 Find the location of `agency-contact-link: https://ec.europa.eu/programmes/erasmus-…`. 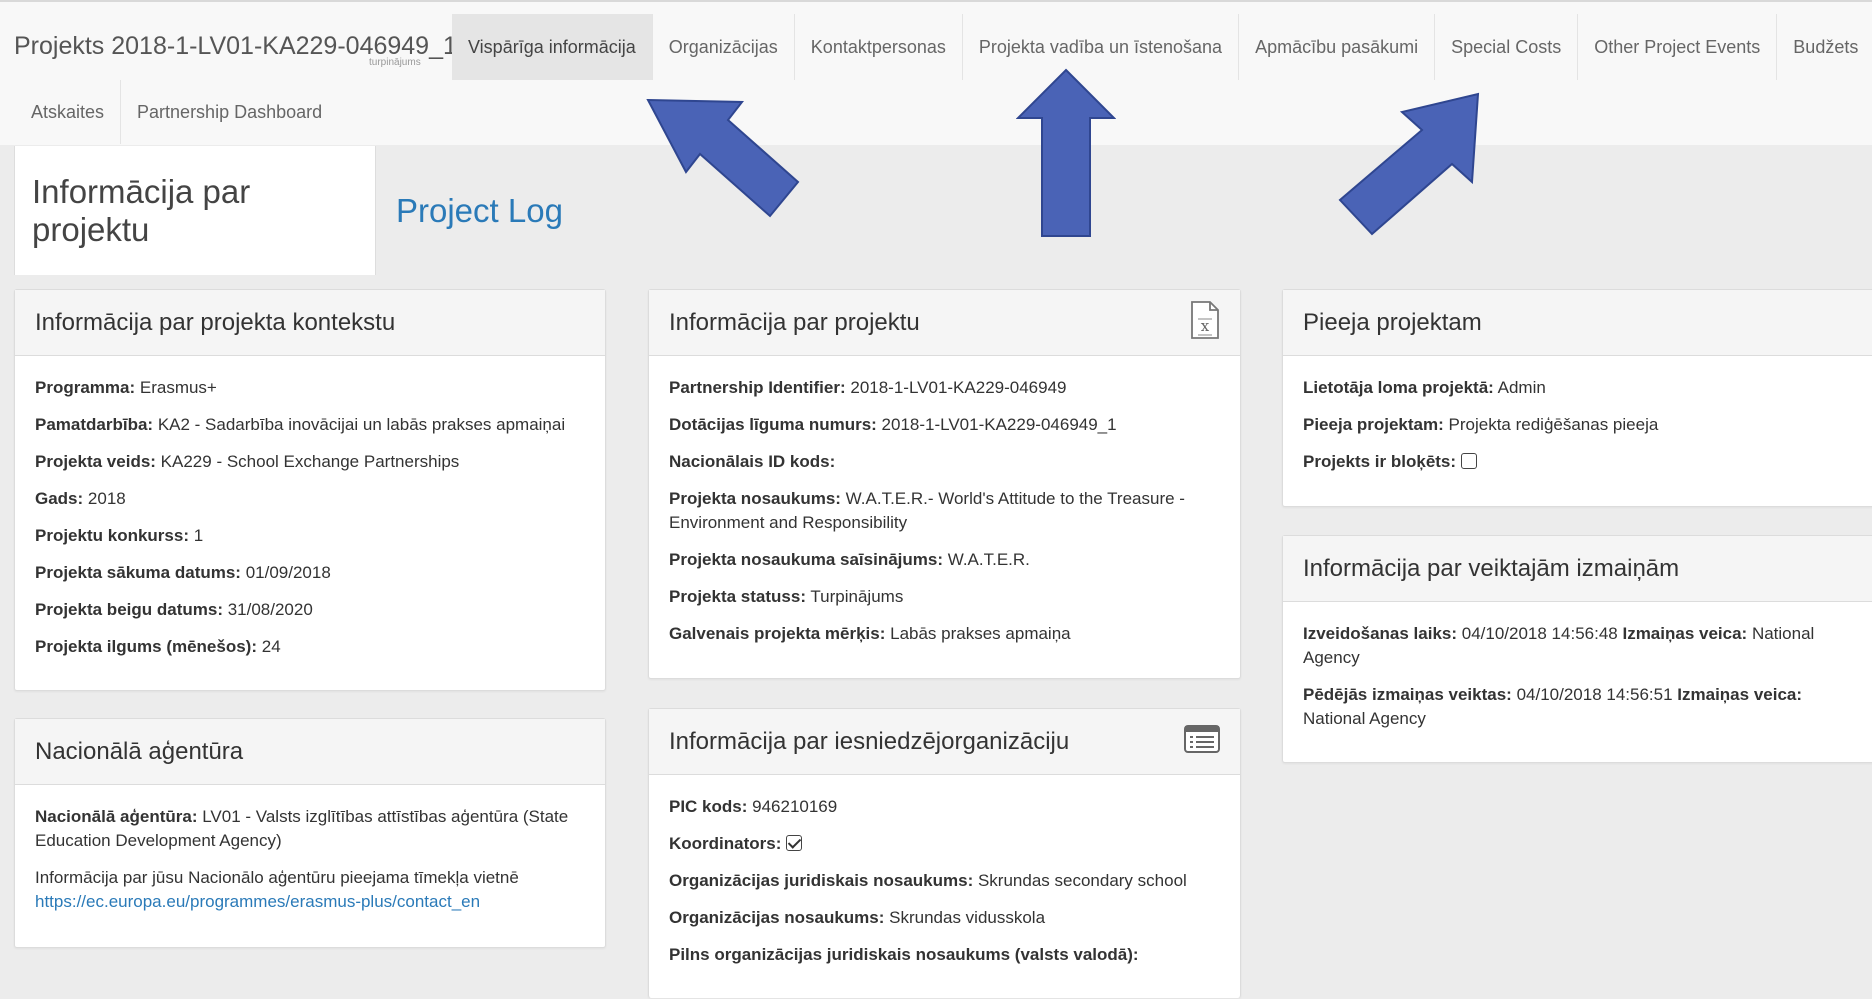

agency-contact-link: https://ec.europa.eu/programmes/erasmus-… is located at coordinates (310, 902).